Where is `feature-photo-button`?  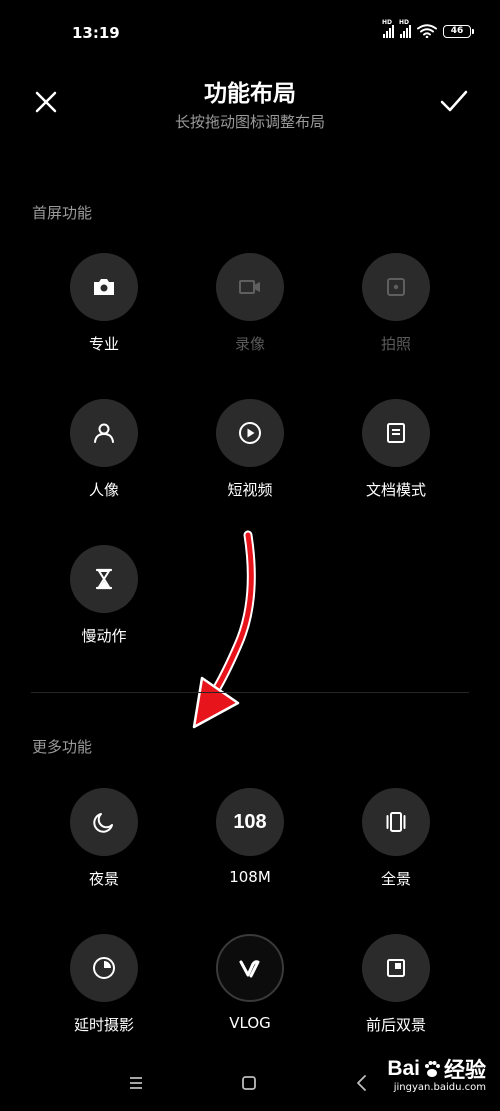 feature-photo-button is located at coordinates (396, 287).